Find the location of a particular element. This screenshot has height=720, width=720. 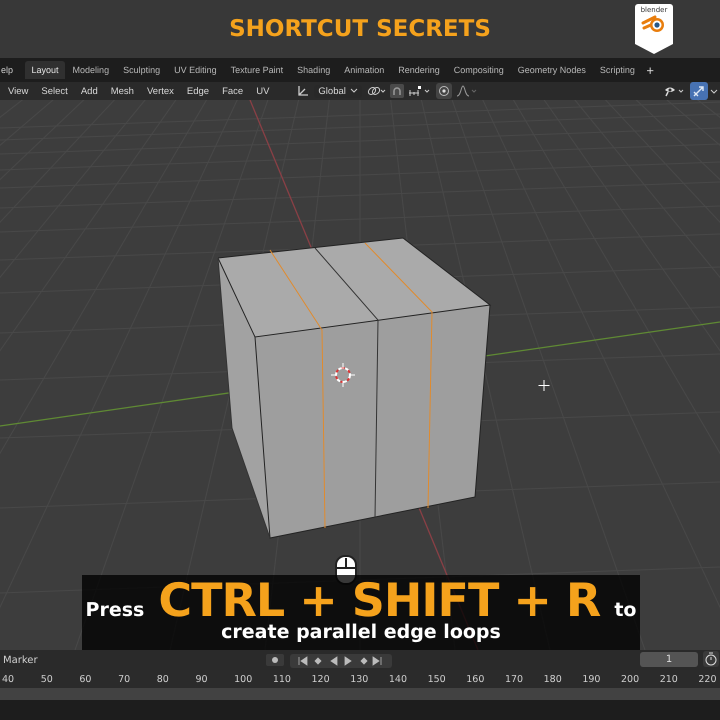

frame-number: 40 is located at coordinates (9, 679).